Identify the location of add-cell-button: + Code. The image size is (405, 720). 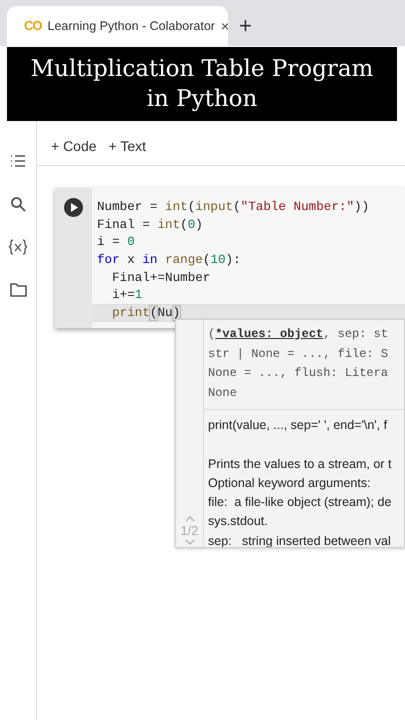
(74, 146).